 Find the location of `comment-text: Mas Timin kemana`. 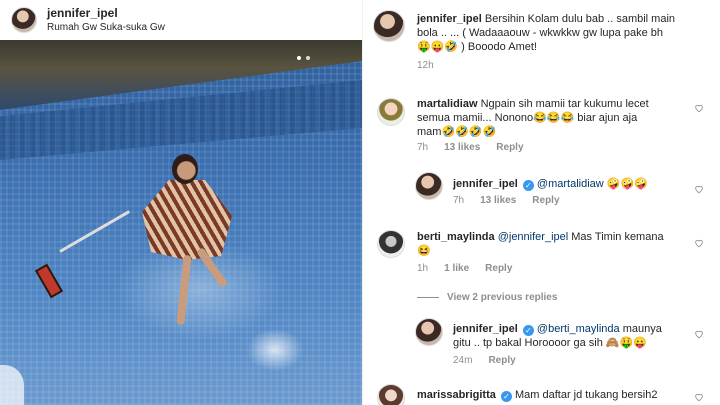

comment-text: Mas Timin kemana is located at coordinates (617, 237).